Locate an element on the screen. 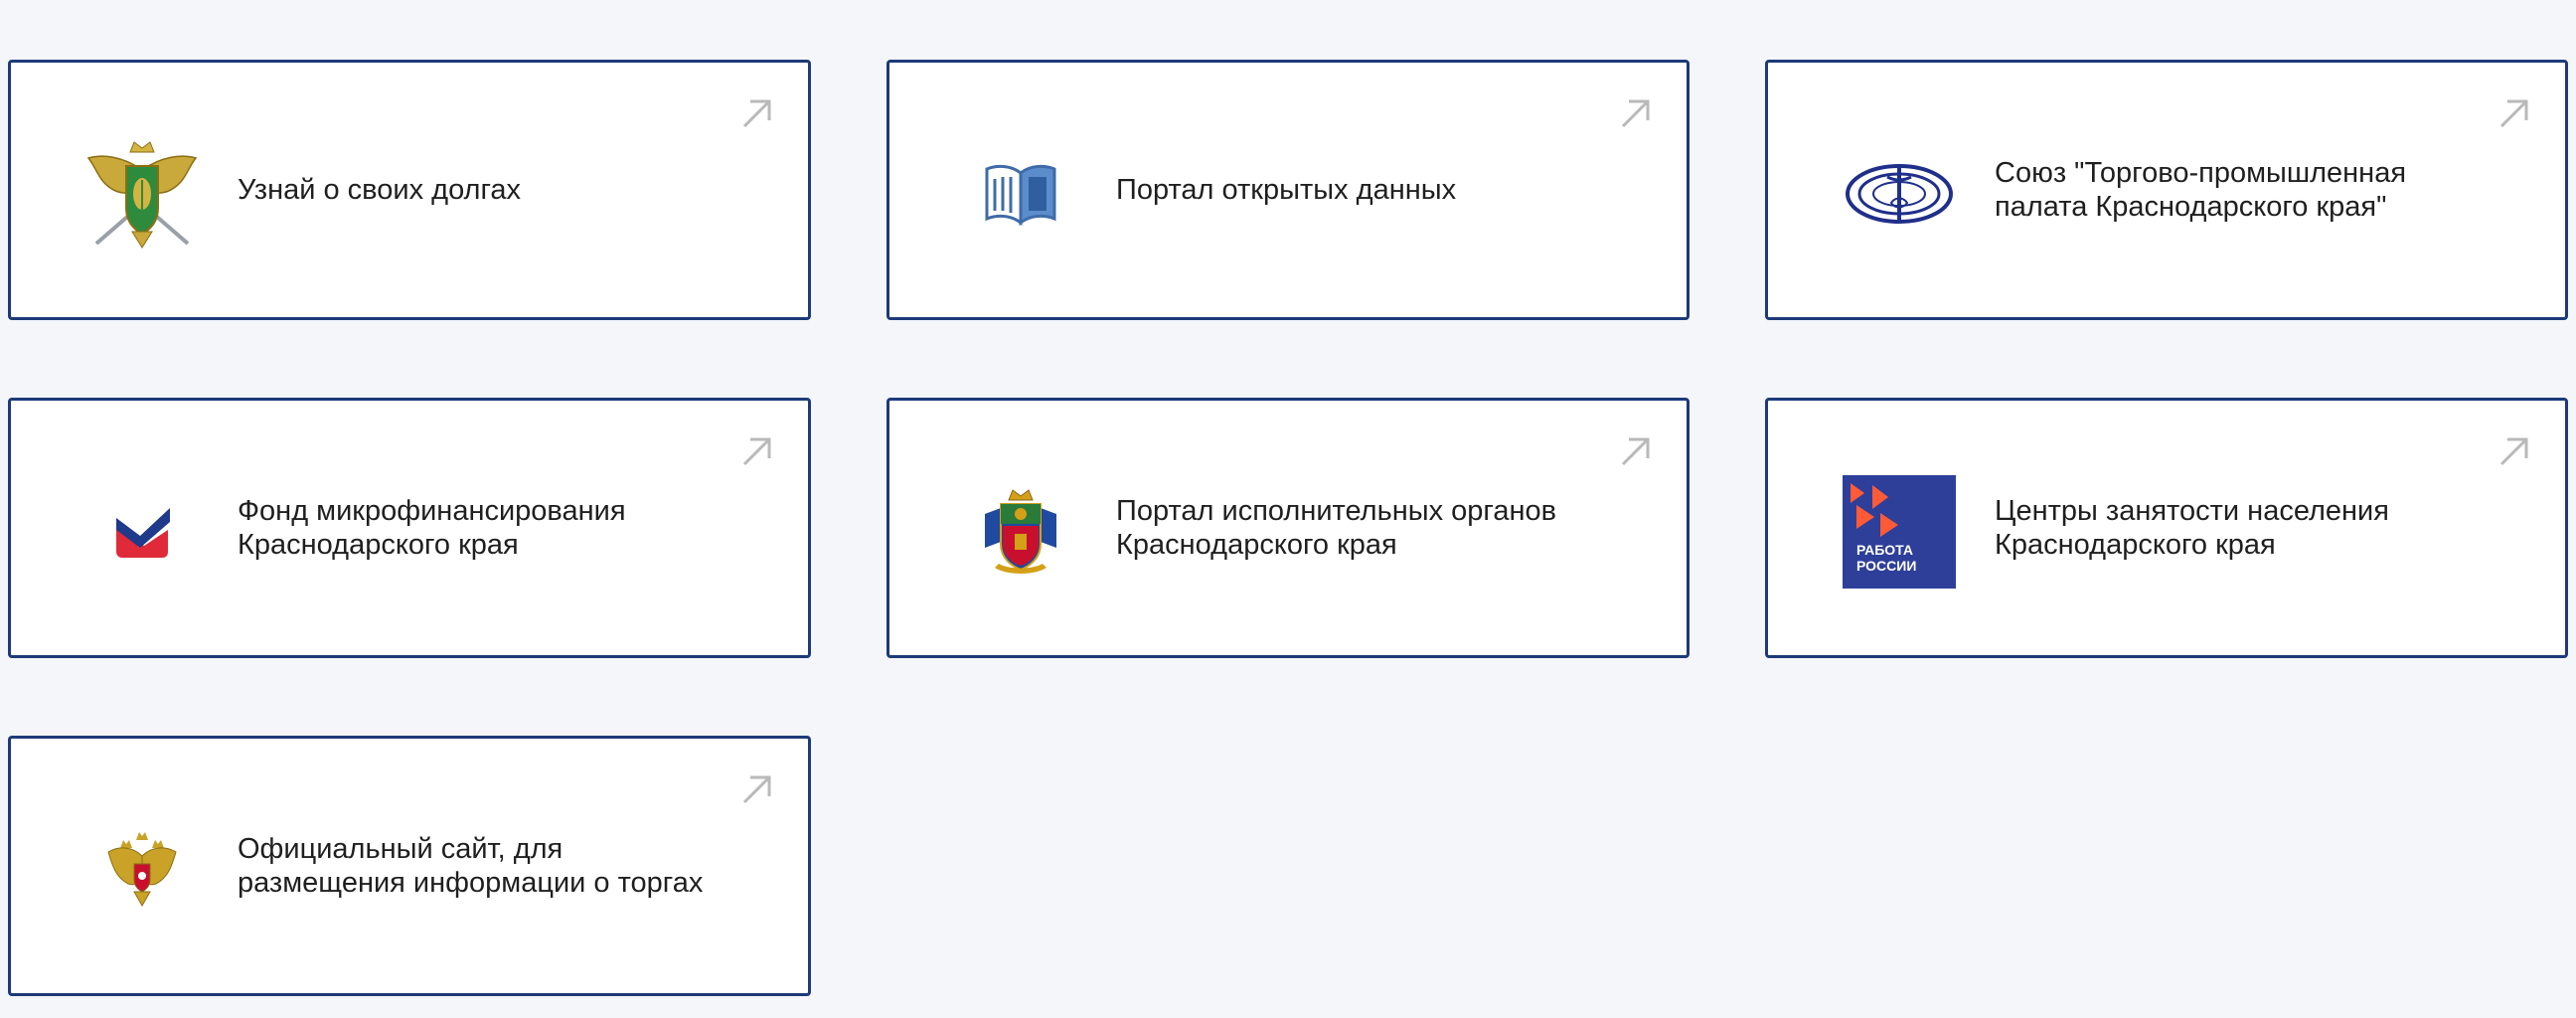 Image resolution: width=2576 pixels, height=1018 pixels. card-debts: Узнай о своих долгах is located at coordinates (409, 190).